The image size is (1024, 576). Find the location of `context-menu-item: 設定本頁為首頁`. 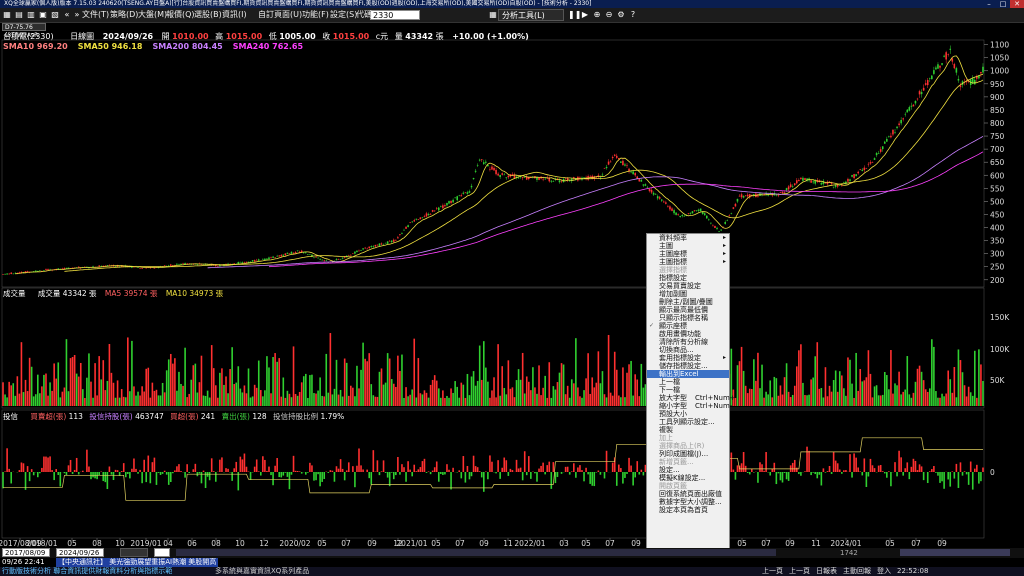

context-menu-item: 設定本頁為首頁 is located at coordinates (688, 510).